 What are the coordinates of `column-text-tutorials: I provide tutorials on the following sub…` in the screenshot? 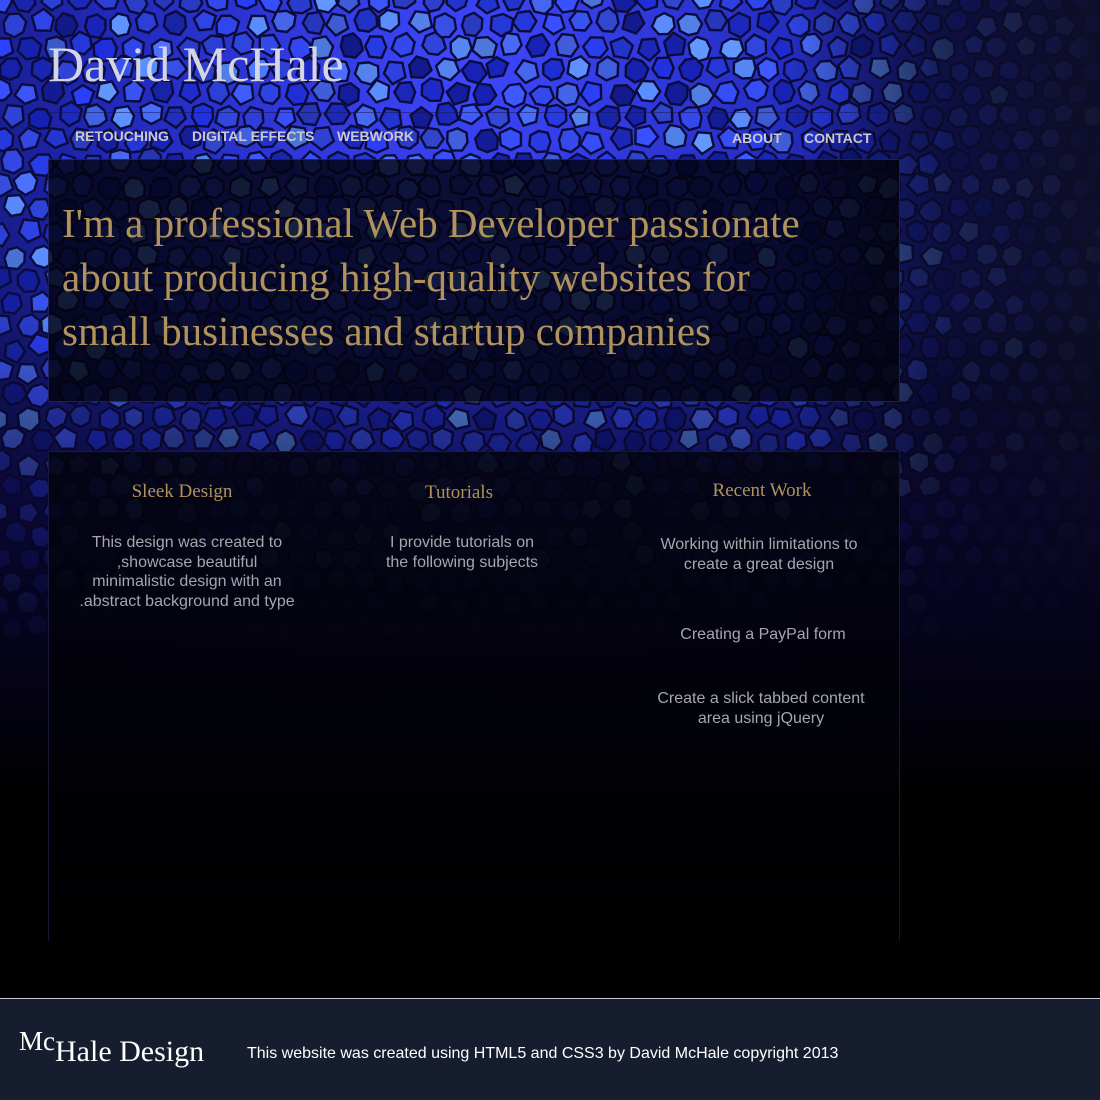 It's located at (462, 552).